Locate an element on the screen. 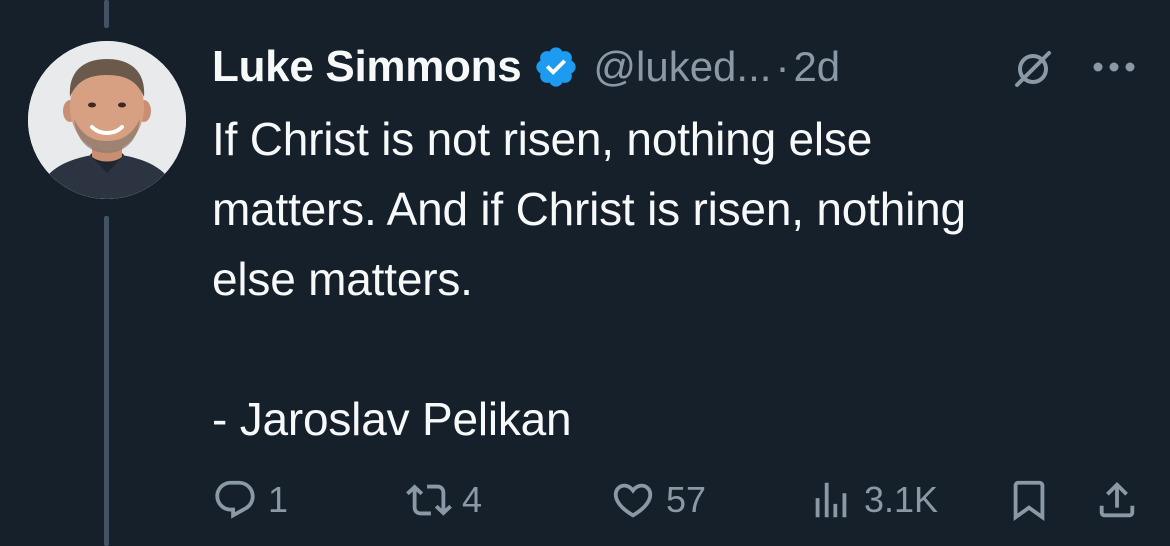  bookmark-icon is located at coordinates (1029, 500).